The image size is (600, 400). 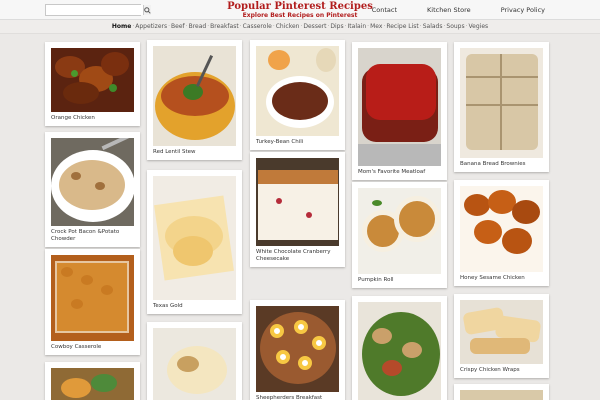 I want to click on category-link-mex: Mex, so click(x=376, y=26).